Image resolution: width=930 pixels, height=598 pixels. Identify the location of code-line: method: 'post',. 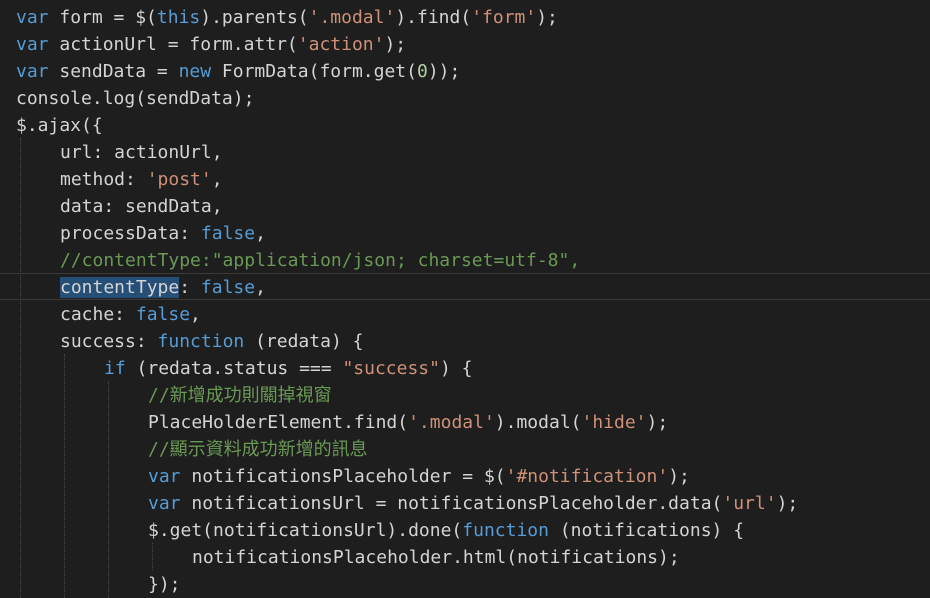
(141, 179).